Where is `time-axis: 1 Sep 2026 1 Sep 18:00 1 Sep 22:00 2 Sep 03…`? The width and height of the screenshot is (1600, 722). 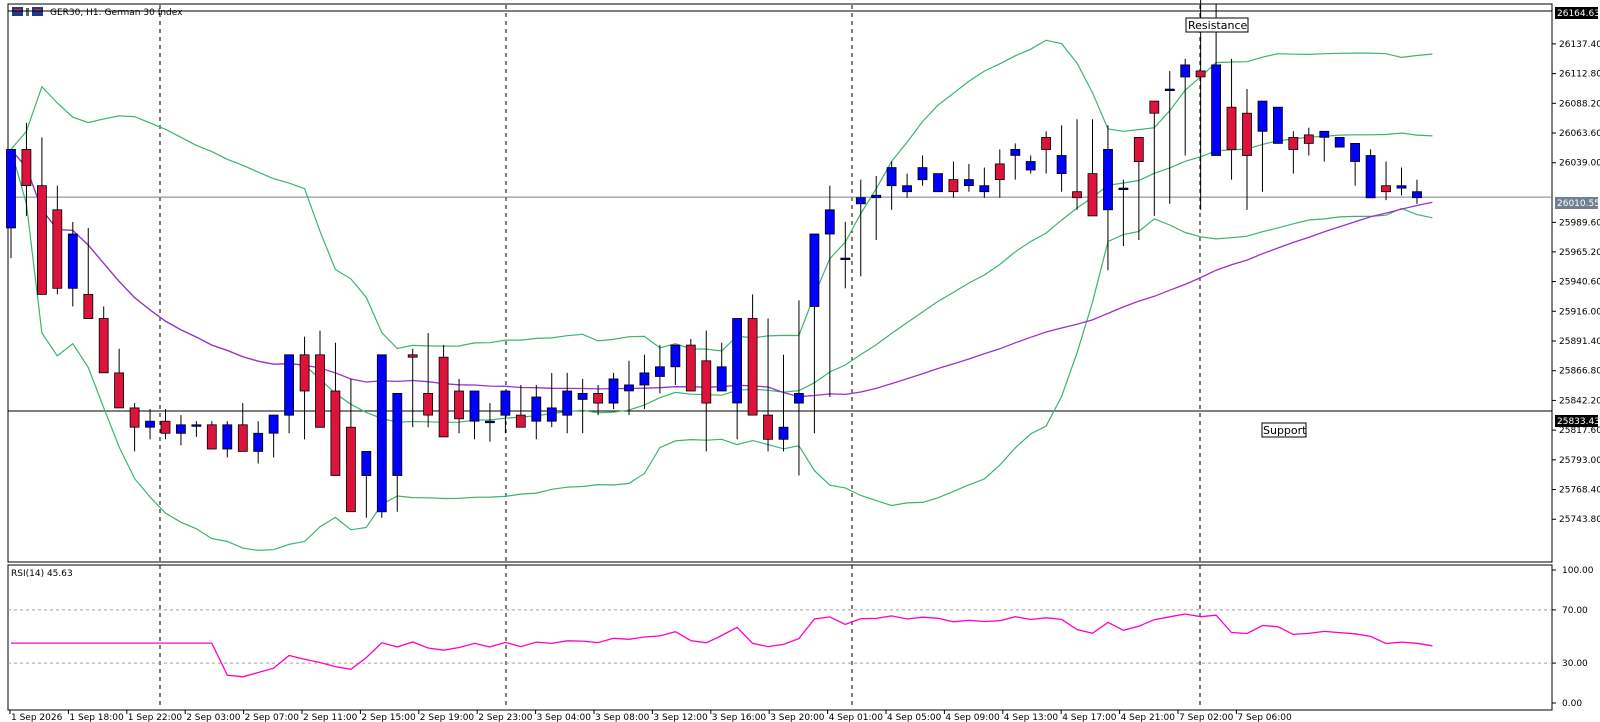
time-axis: 1 Sep 2026 1 Sep 18:00 1 Sep 22:00 2 Sep 03… is located at coordinates (650, 716).